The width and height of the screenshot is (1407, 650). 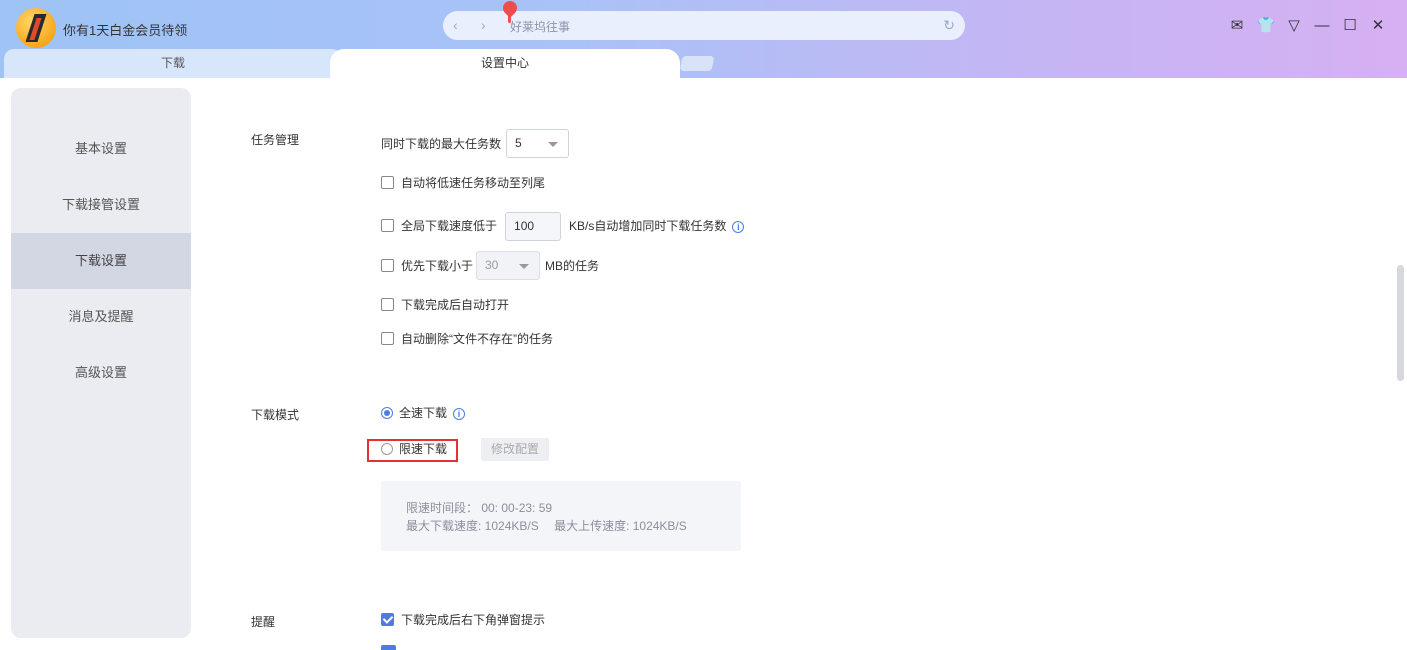 I want to click on max-download-speed-text: 最大下载速度: 1024KB/S, so click(x=472, y=526).